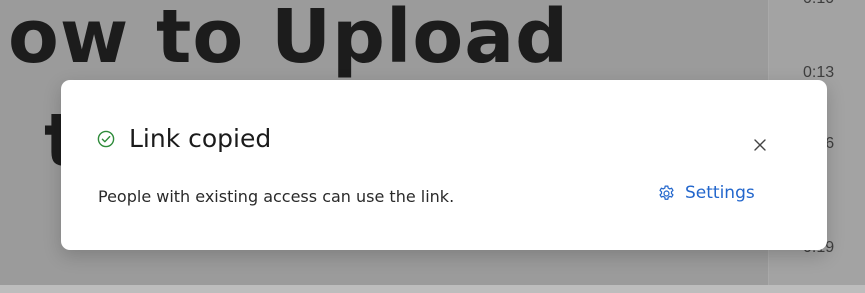 This screenshot has width=865, height=293. What do you see at coordinates (666, 193) in the screenshot?
I see `gear-icon` at bounding box center [666, 193].